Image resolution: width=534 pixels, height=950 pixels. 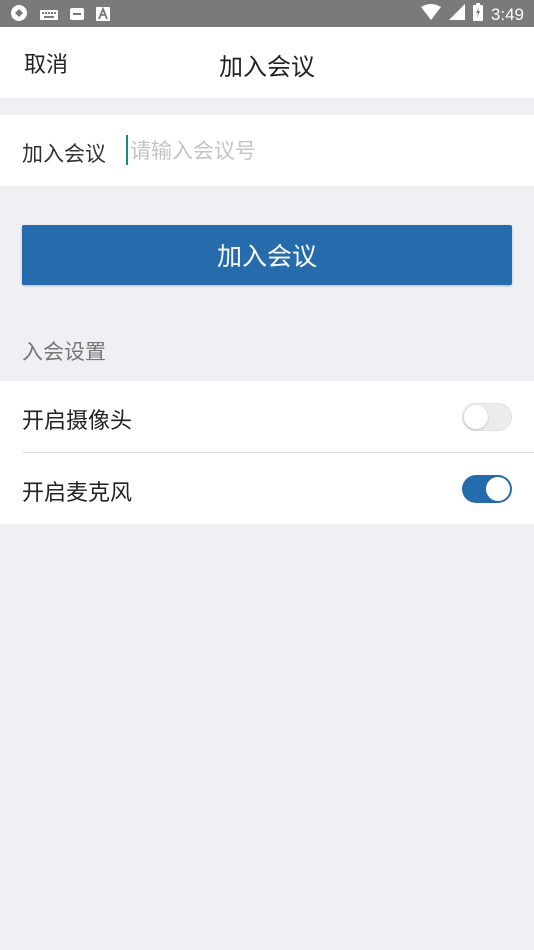 What do you see at coordinates (320, 151) in the screenshot?
I see `meeting-number-input` at bounding box center [320, 151].